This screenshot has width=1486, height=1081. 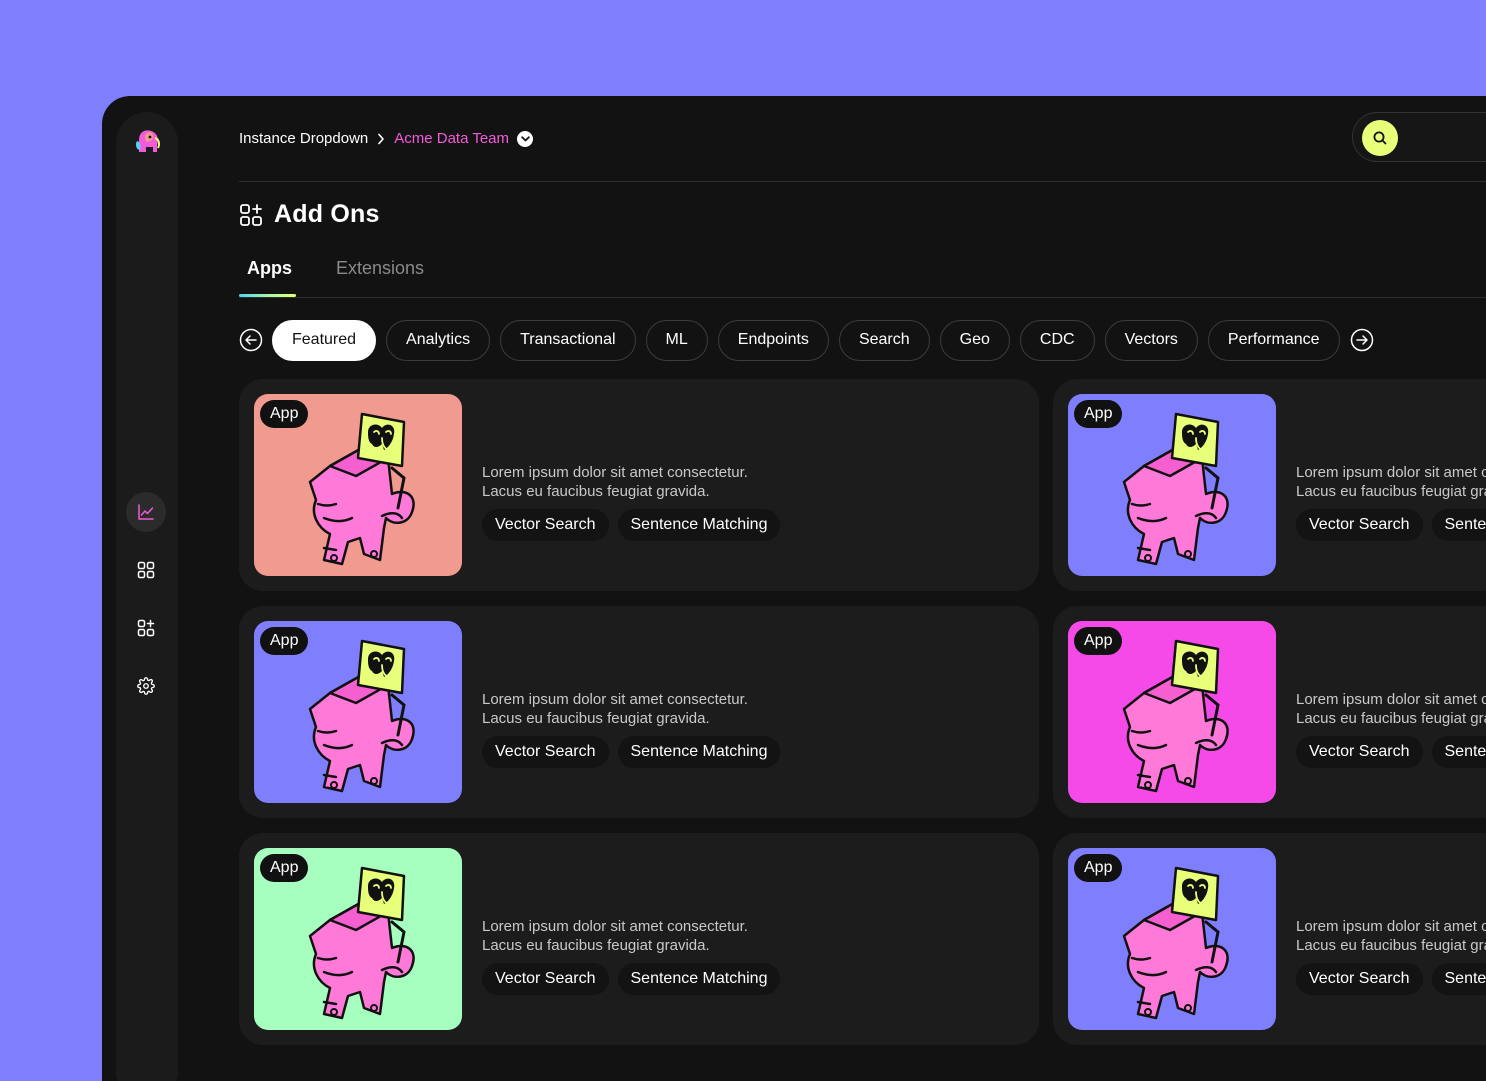 I want to click on breadcrumb-instance: Instance Dropdown, so click(x=303, y=138).